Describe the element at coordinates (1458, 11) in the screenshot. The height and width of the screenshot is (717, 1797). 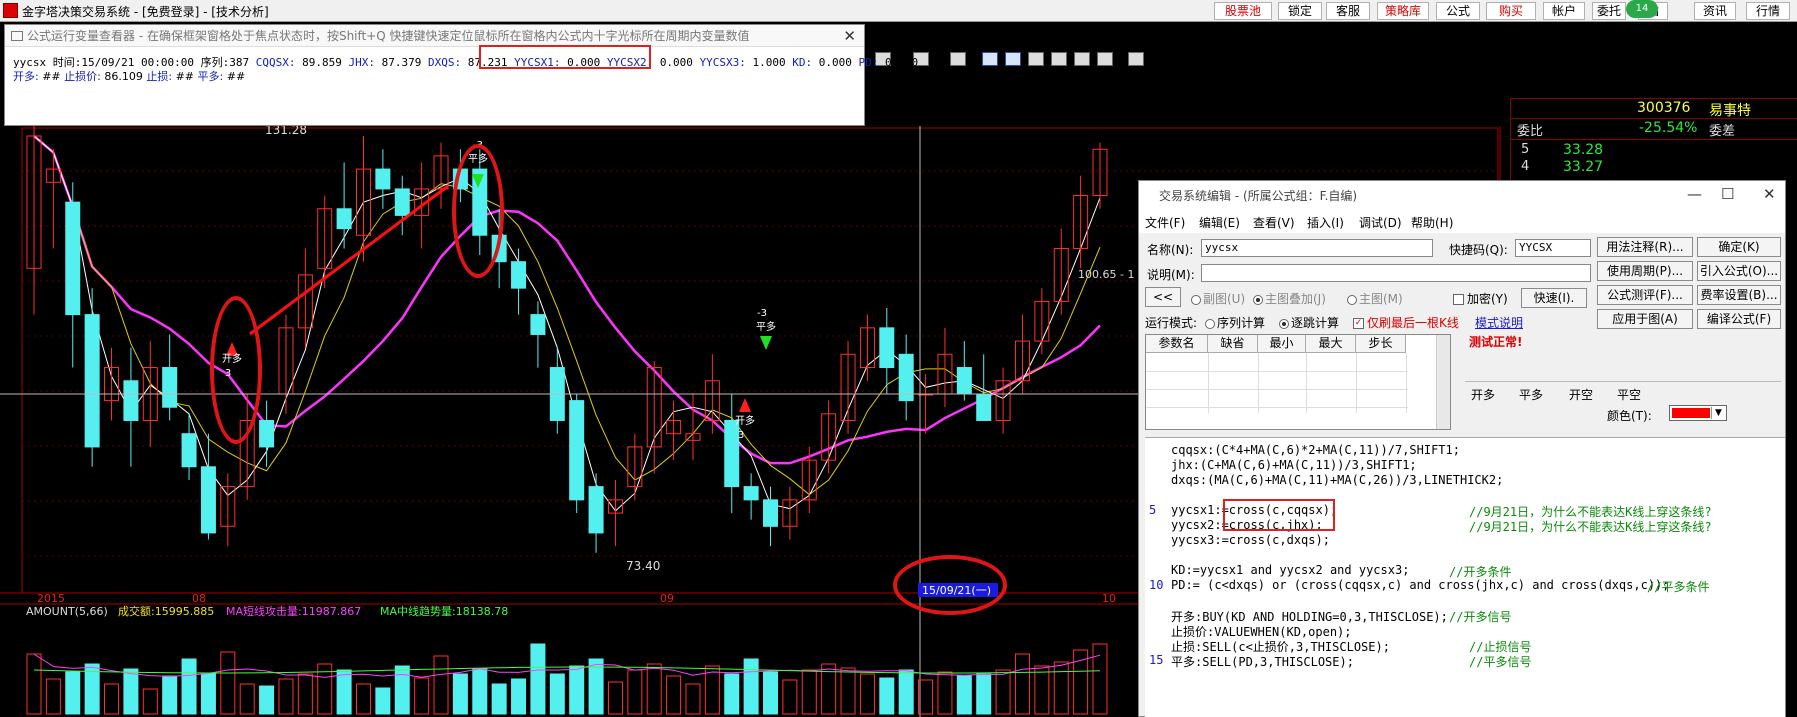
I see `top-button: 公式` at that location.